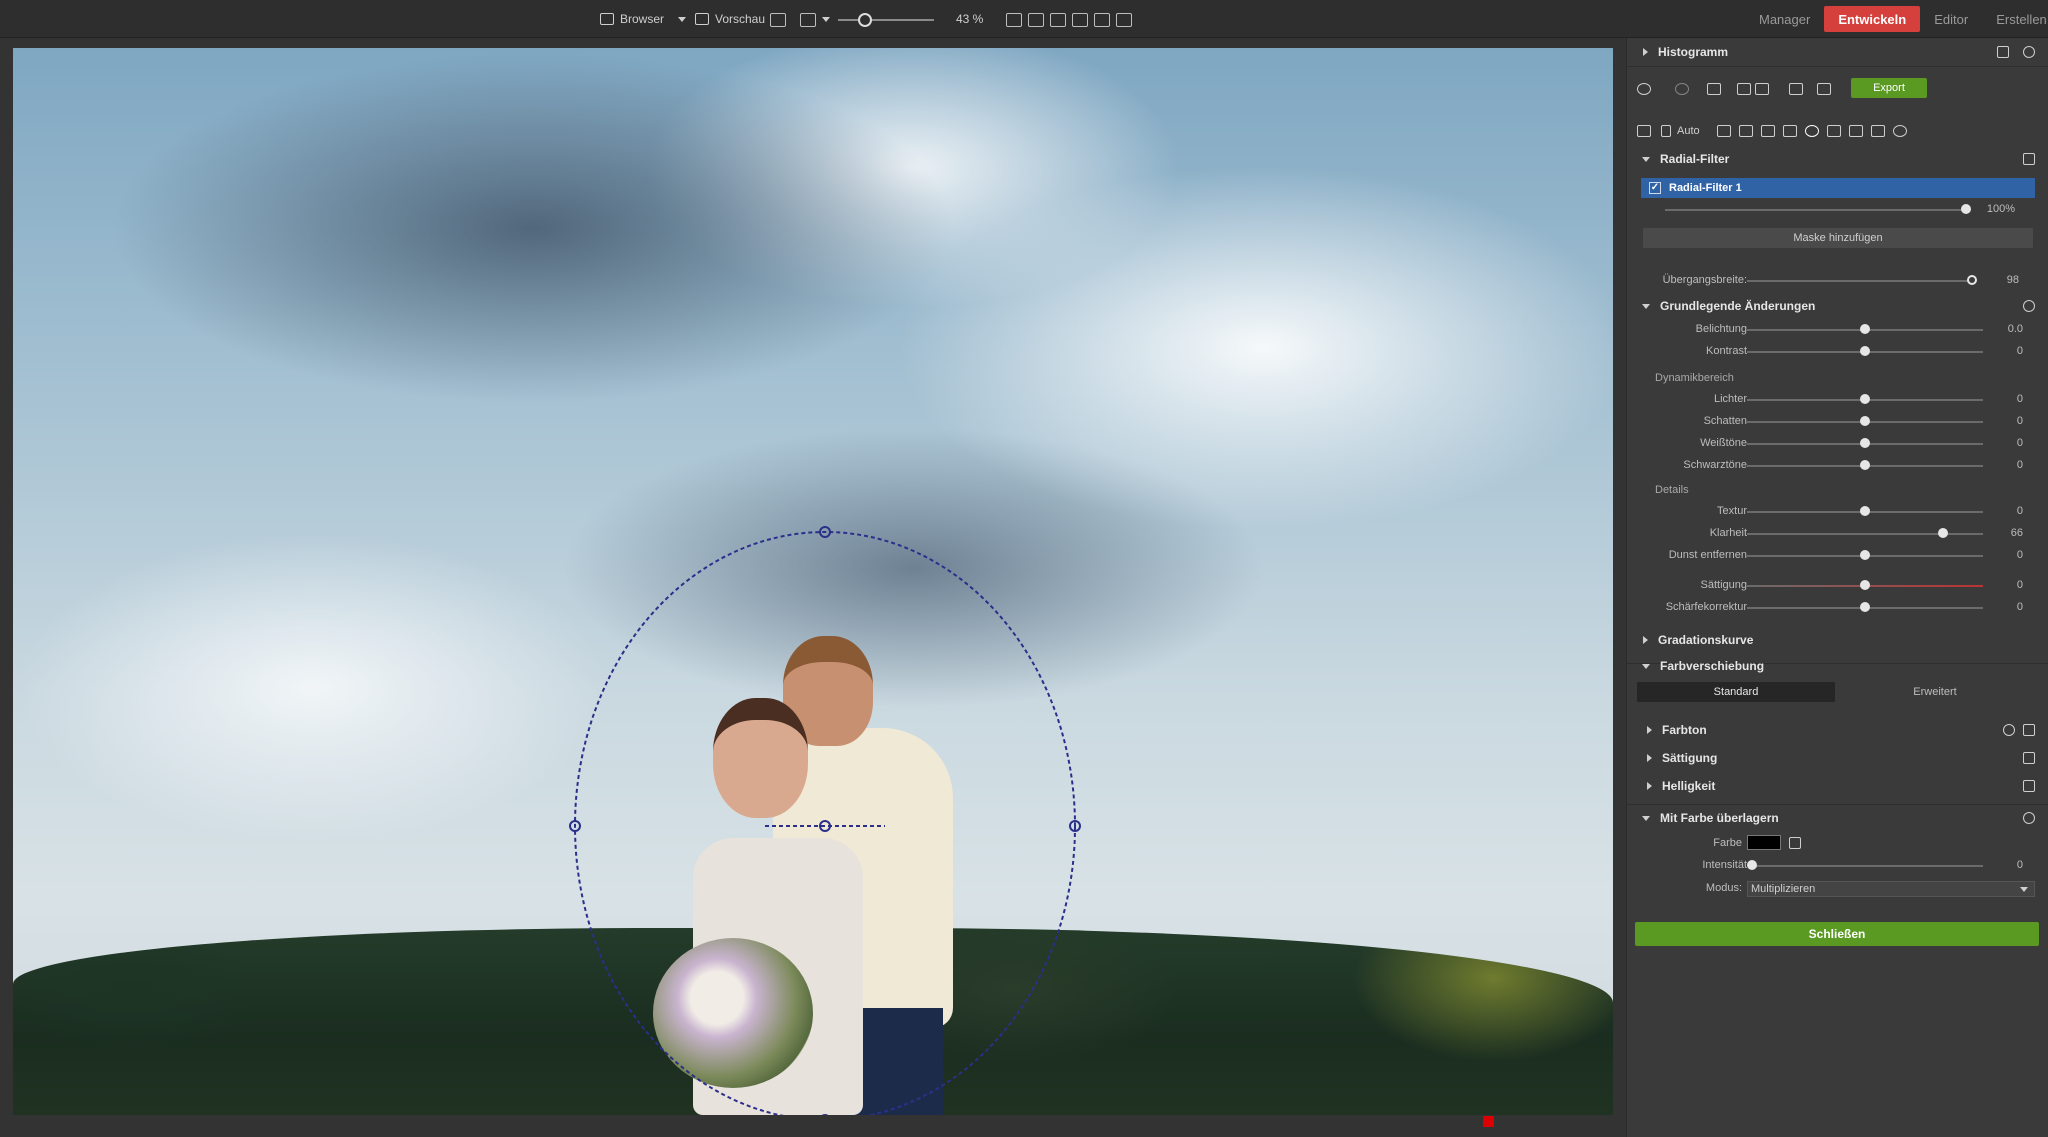 The height and width of the screenshot is (1137, 2048). Describe the element at coordinates (1837, 352) in the screenshot. I see `slider-kontrast: Kontrast 0` at that location.